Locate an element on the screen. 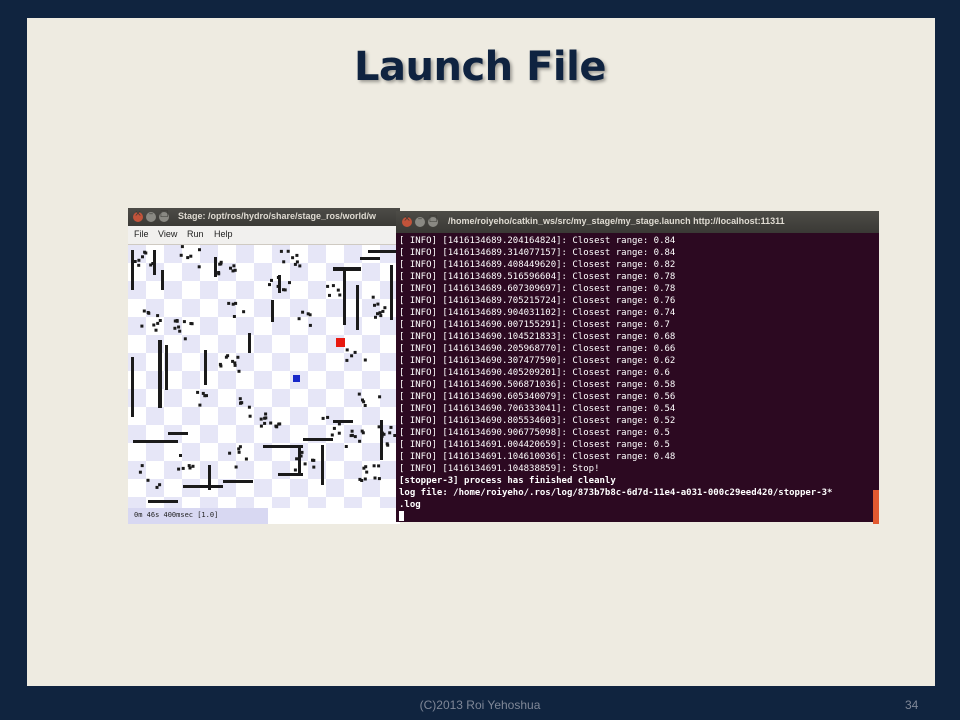 The image size is (960, 720). slide-title: Launch File is located at coordinates (480, 67).